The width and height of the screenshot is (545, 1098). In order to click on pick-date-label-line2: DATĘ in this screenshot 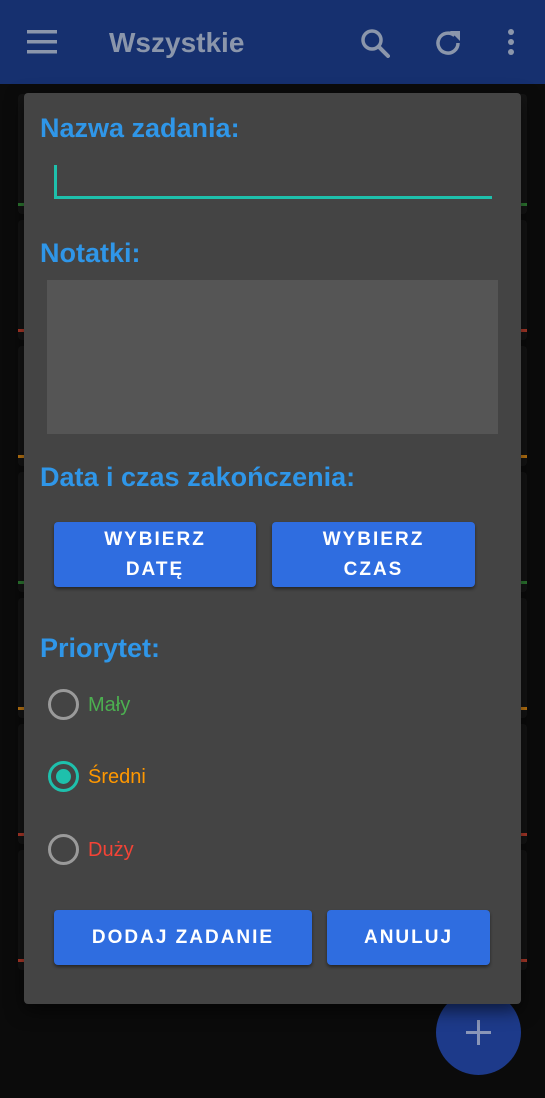, I will do `click(155, 569)`.